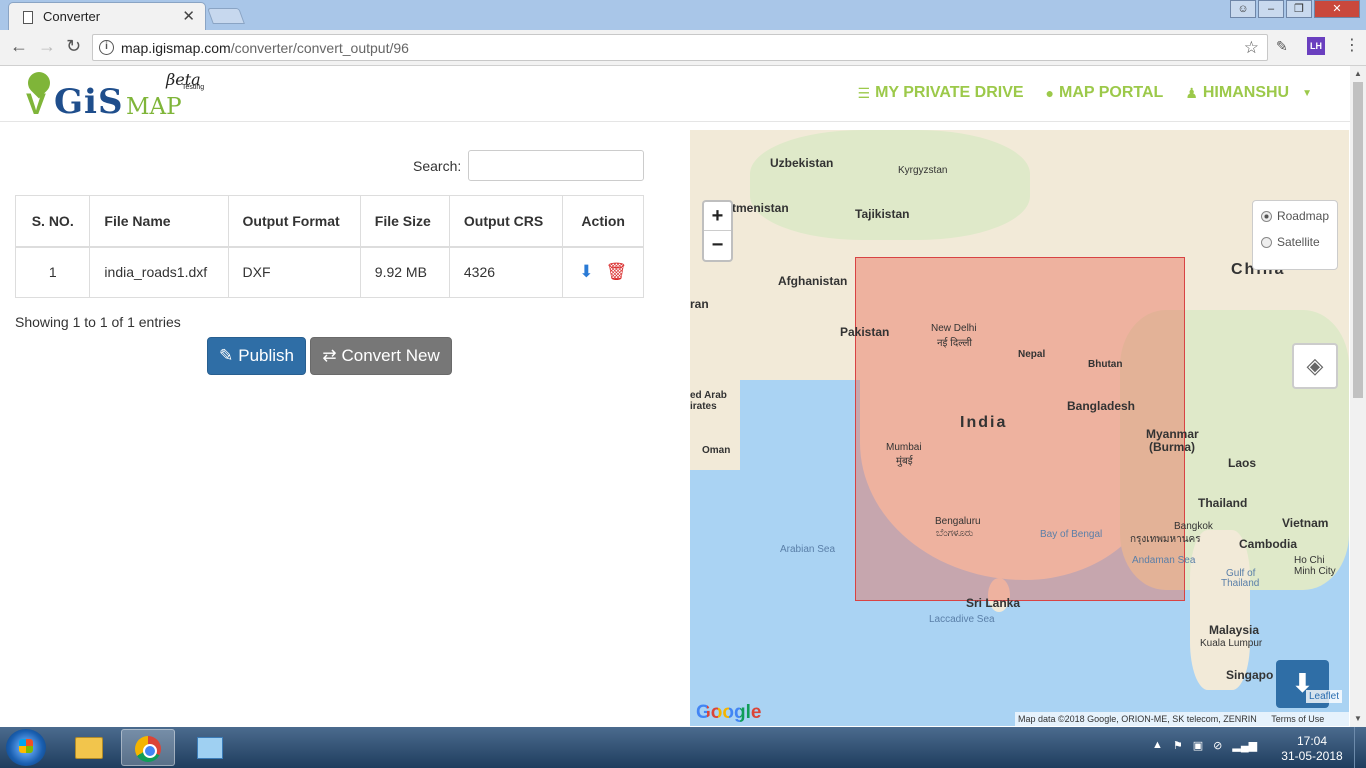  What do you see at coordinates (1358, 73) in the screenshot?
I see `scroll-up-arrow-icon: ▲` at bounding box center [1358, 73].